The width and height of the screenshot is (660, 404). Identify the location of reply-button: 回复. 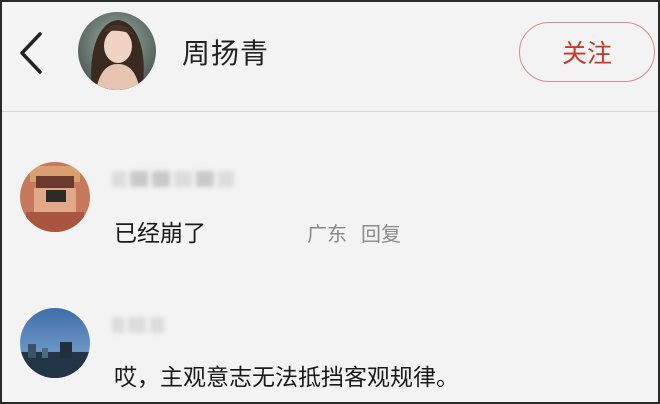
(381, 234).